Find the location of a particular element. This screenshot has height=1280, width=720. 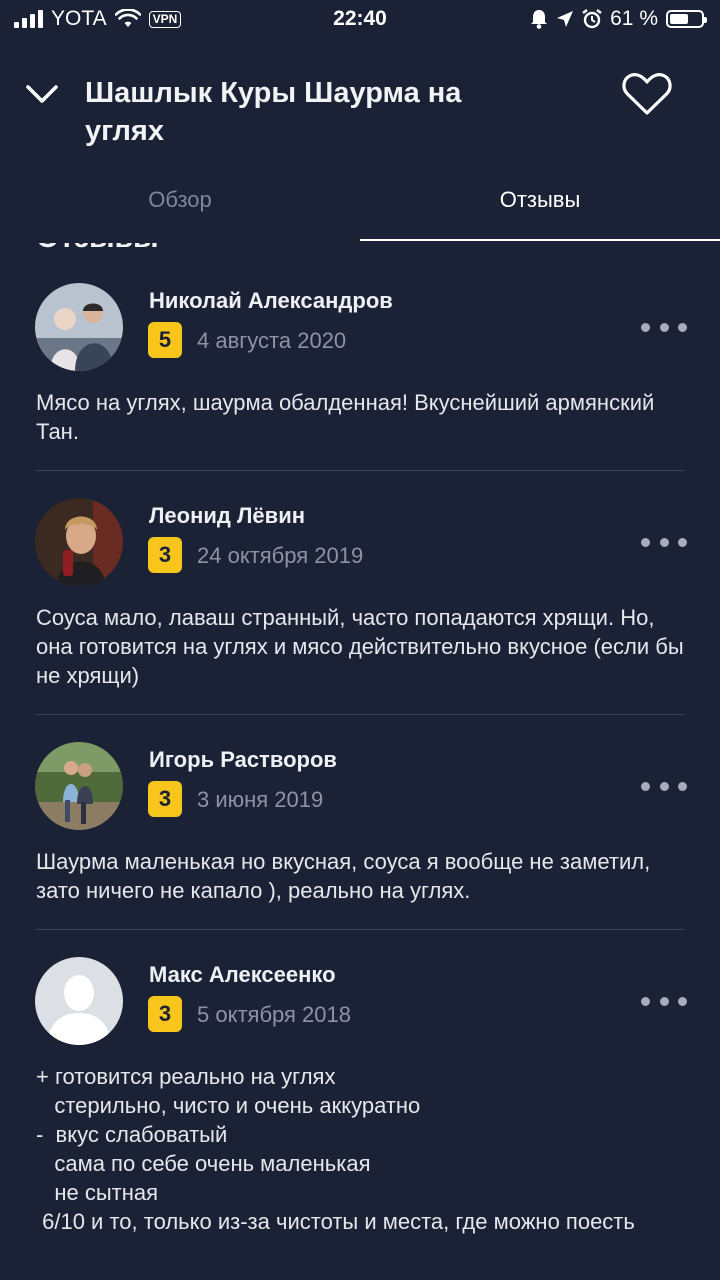

battery-icon is located at coordinates (686, 19).